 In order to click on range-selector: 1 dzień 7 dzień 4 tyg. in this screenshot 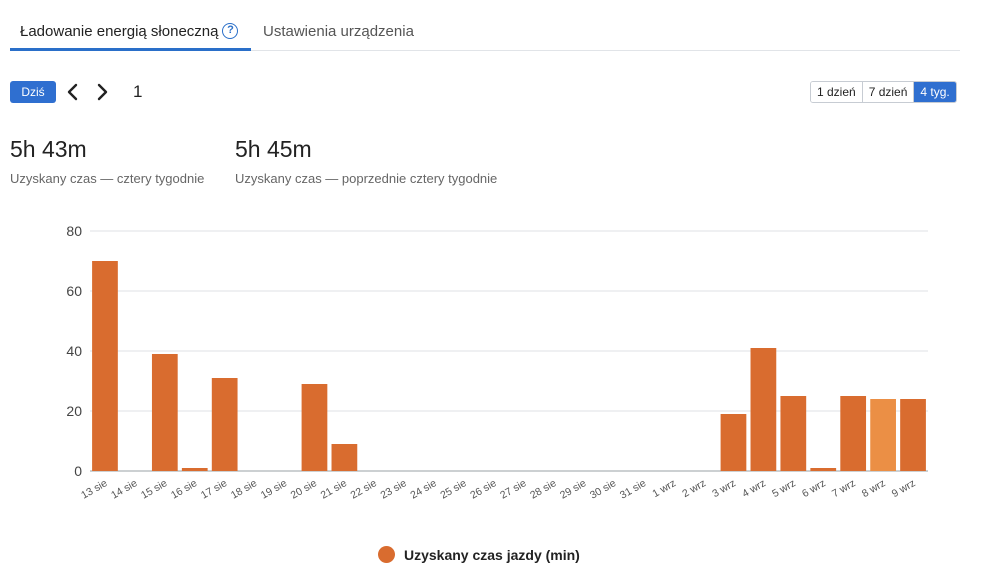, I will do `click(883, 92)`.